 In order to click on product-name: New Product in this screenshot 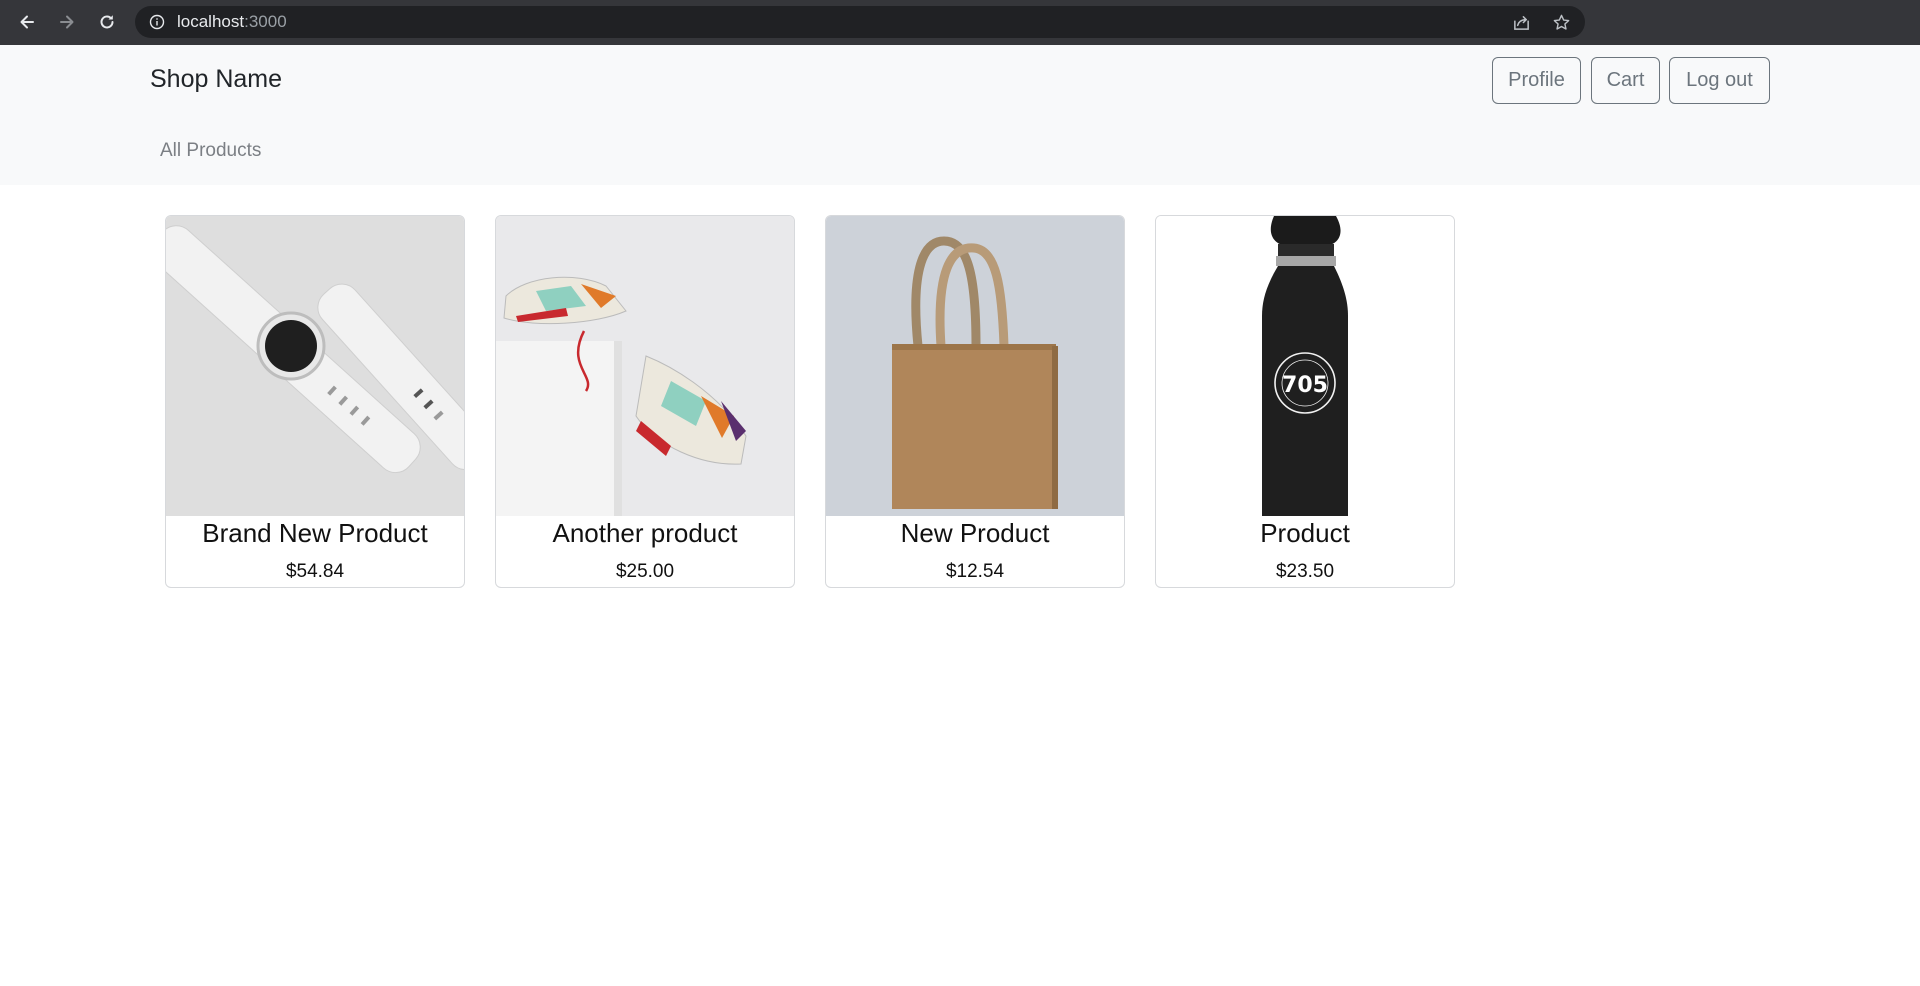, I will do `click(975, 533)`.